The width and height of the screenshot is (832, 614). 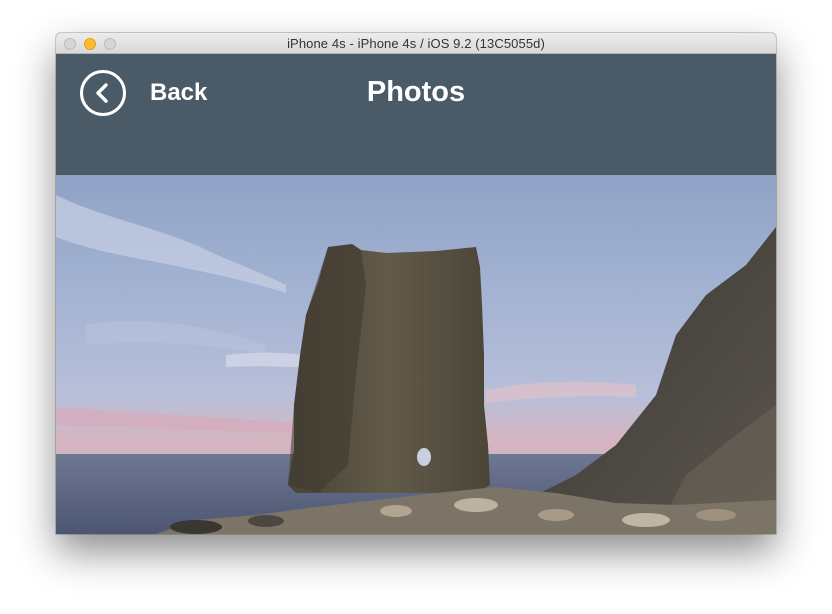 What do you see at coordinates (416, 92) in the screenshot?
I see `page-title: Photos` at bounding box center [416, 92].